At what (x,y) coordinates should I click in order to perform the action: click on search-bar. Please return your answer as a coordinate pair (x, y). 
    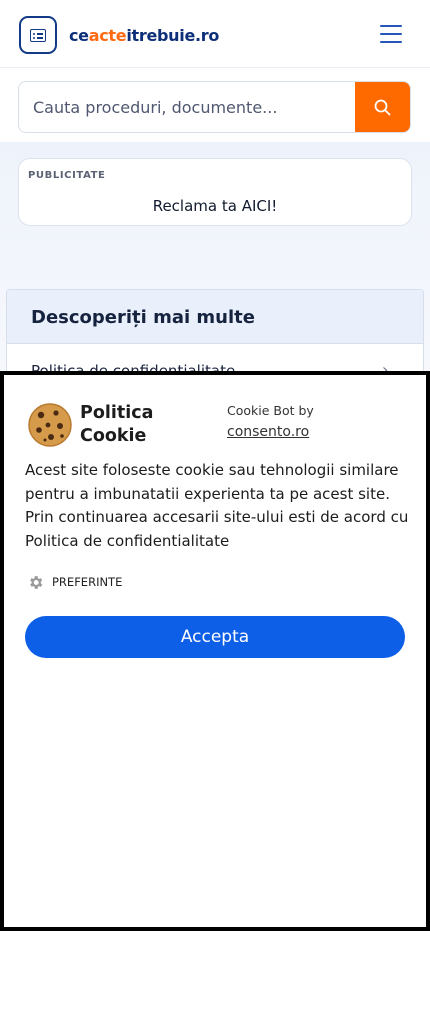
    Looking at the image, I should click on (214, 107).